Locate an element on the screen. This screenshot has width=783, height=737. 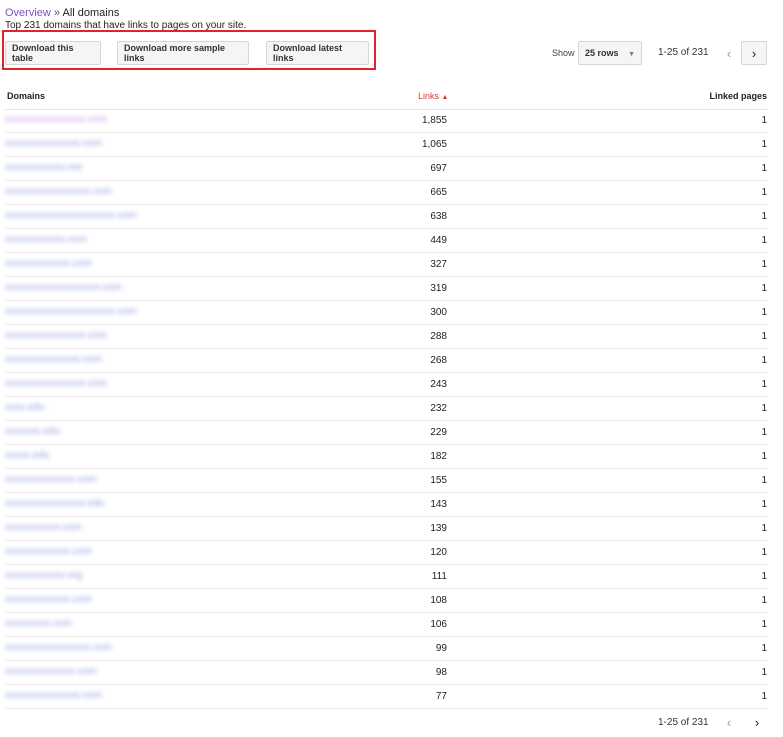
table-row: xxxxxxxxxxxxxxxxxxx.com 319 1 is located at coordinates (386, 289).